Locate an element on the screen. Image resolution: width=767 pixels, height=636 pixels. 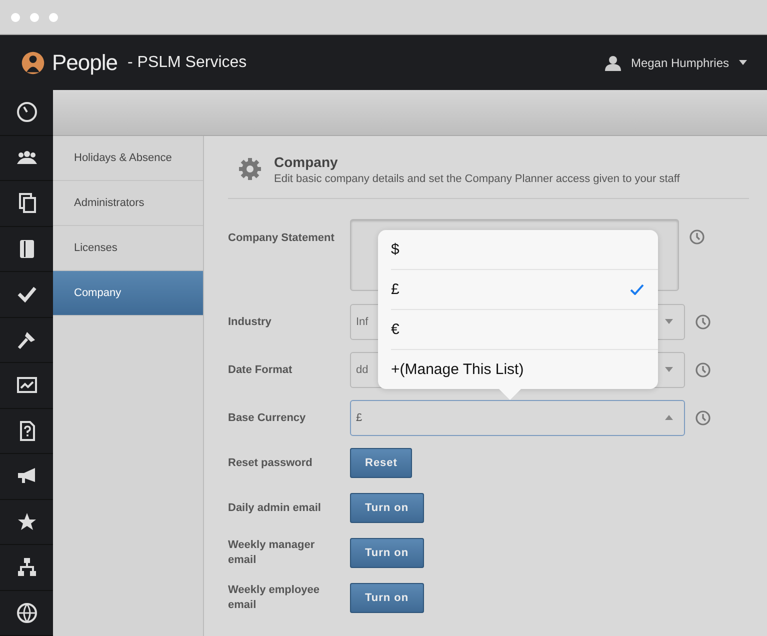
star-icon is located at coordinates (27, 521).